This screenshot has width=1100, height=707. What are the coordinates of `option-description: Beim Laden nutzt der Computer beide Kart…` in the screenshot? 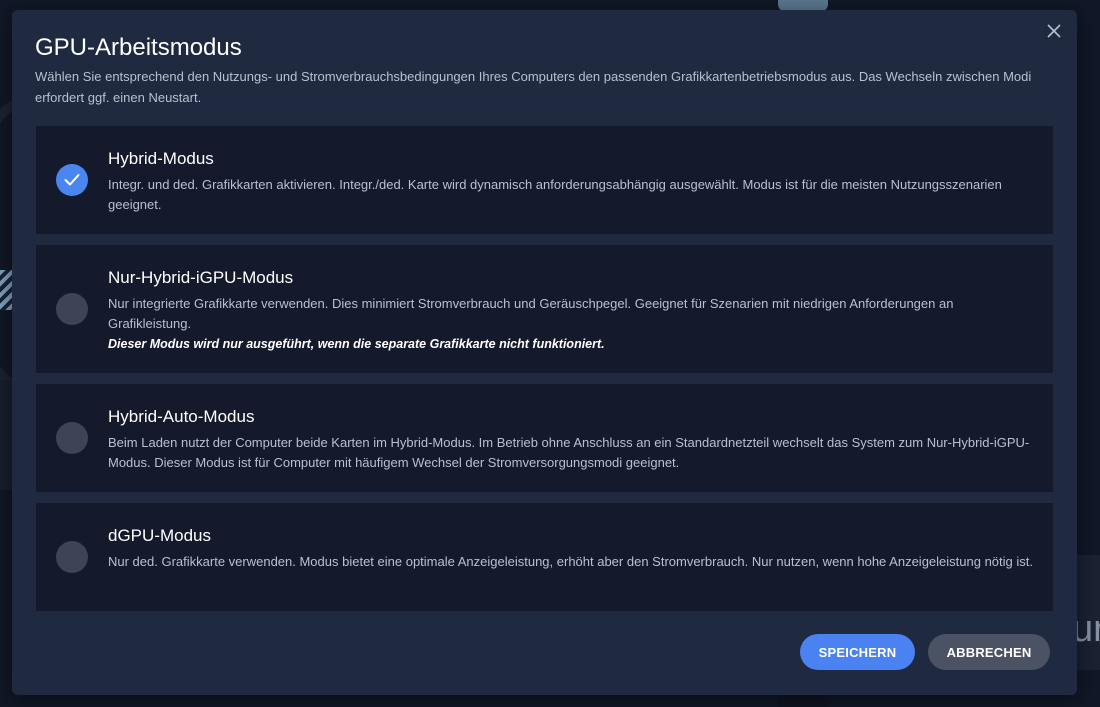 It's located at (569, 452).